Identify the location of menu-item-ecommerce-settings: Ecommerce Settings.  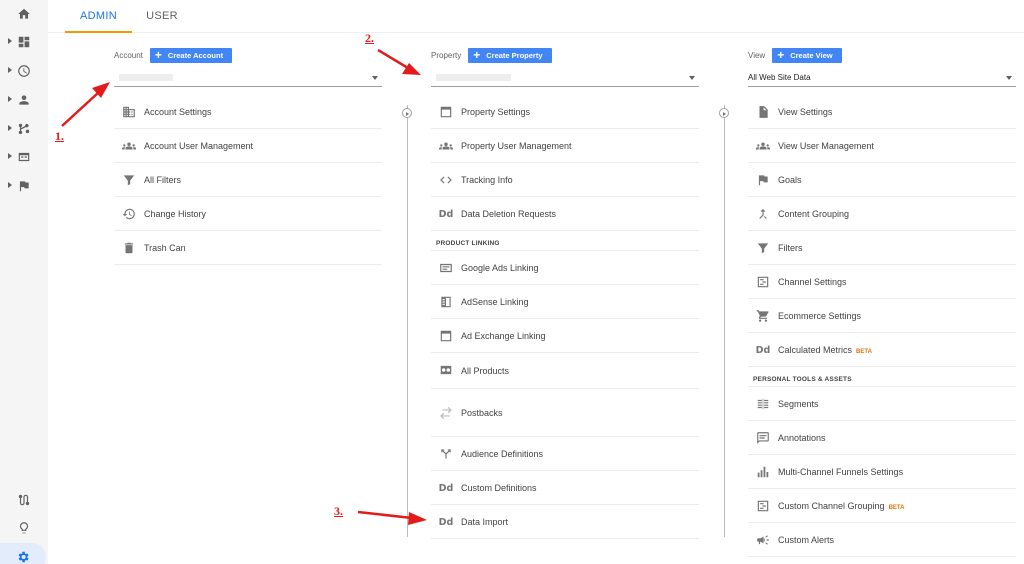
(882, 316).